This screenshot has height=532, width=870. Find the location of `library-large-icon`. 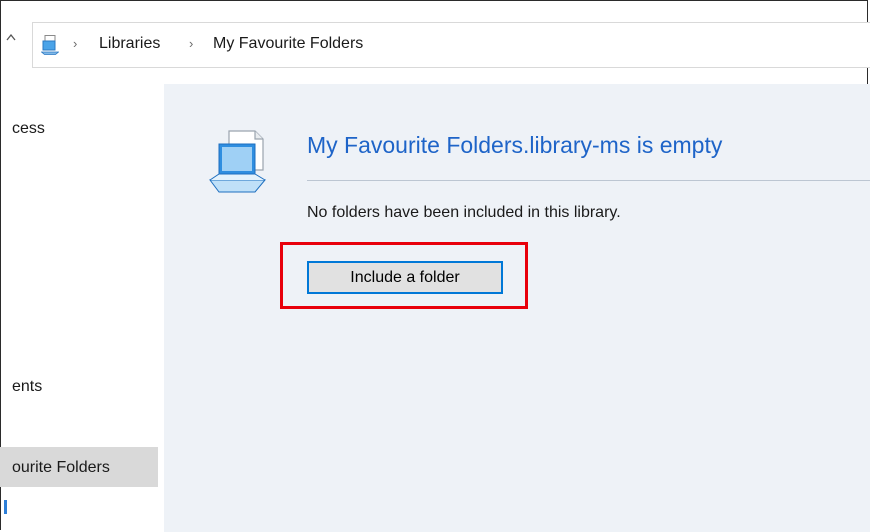

library-large-icon is located at coordinates (238, 161).